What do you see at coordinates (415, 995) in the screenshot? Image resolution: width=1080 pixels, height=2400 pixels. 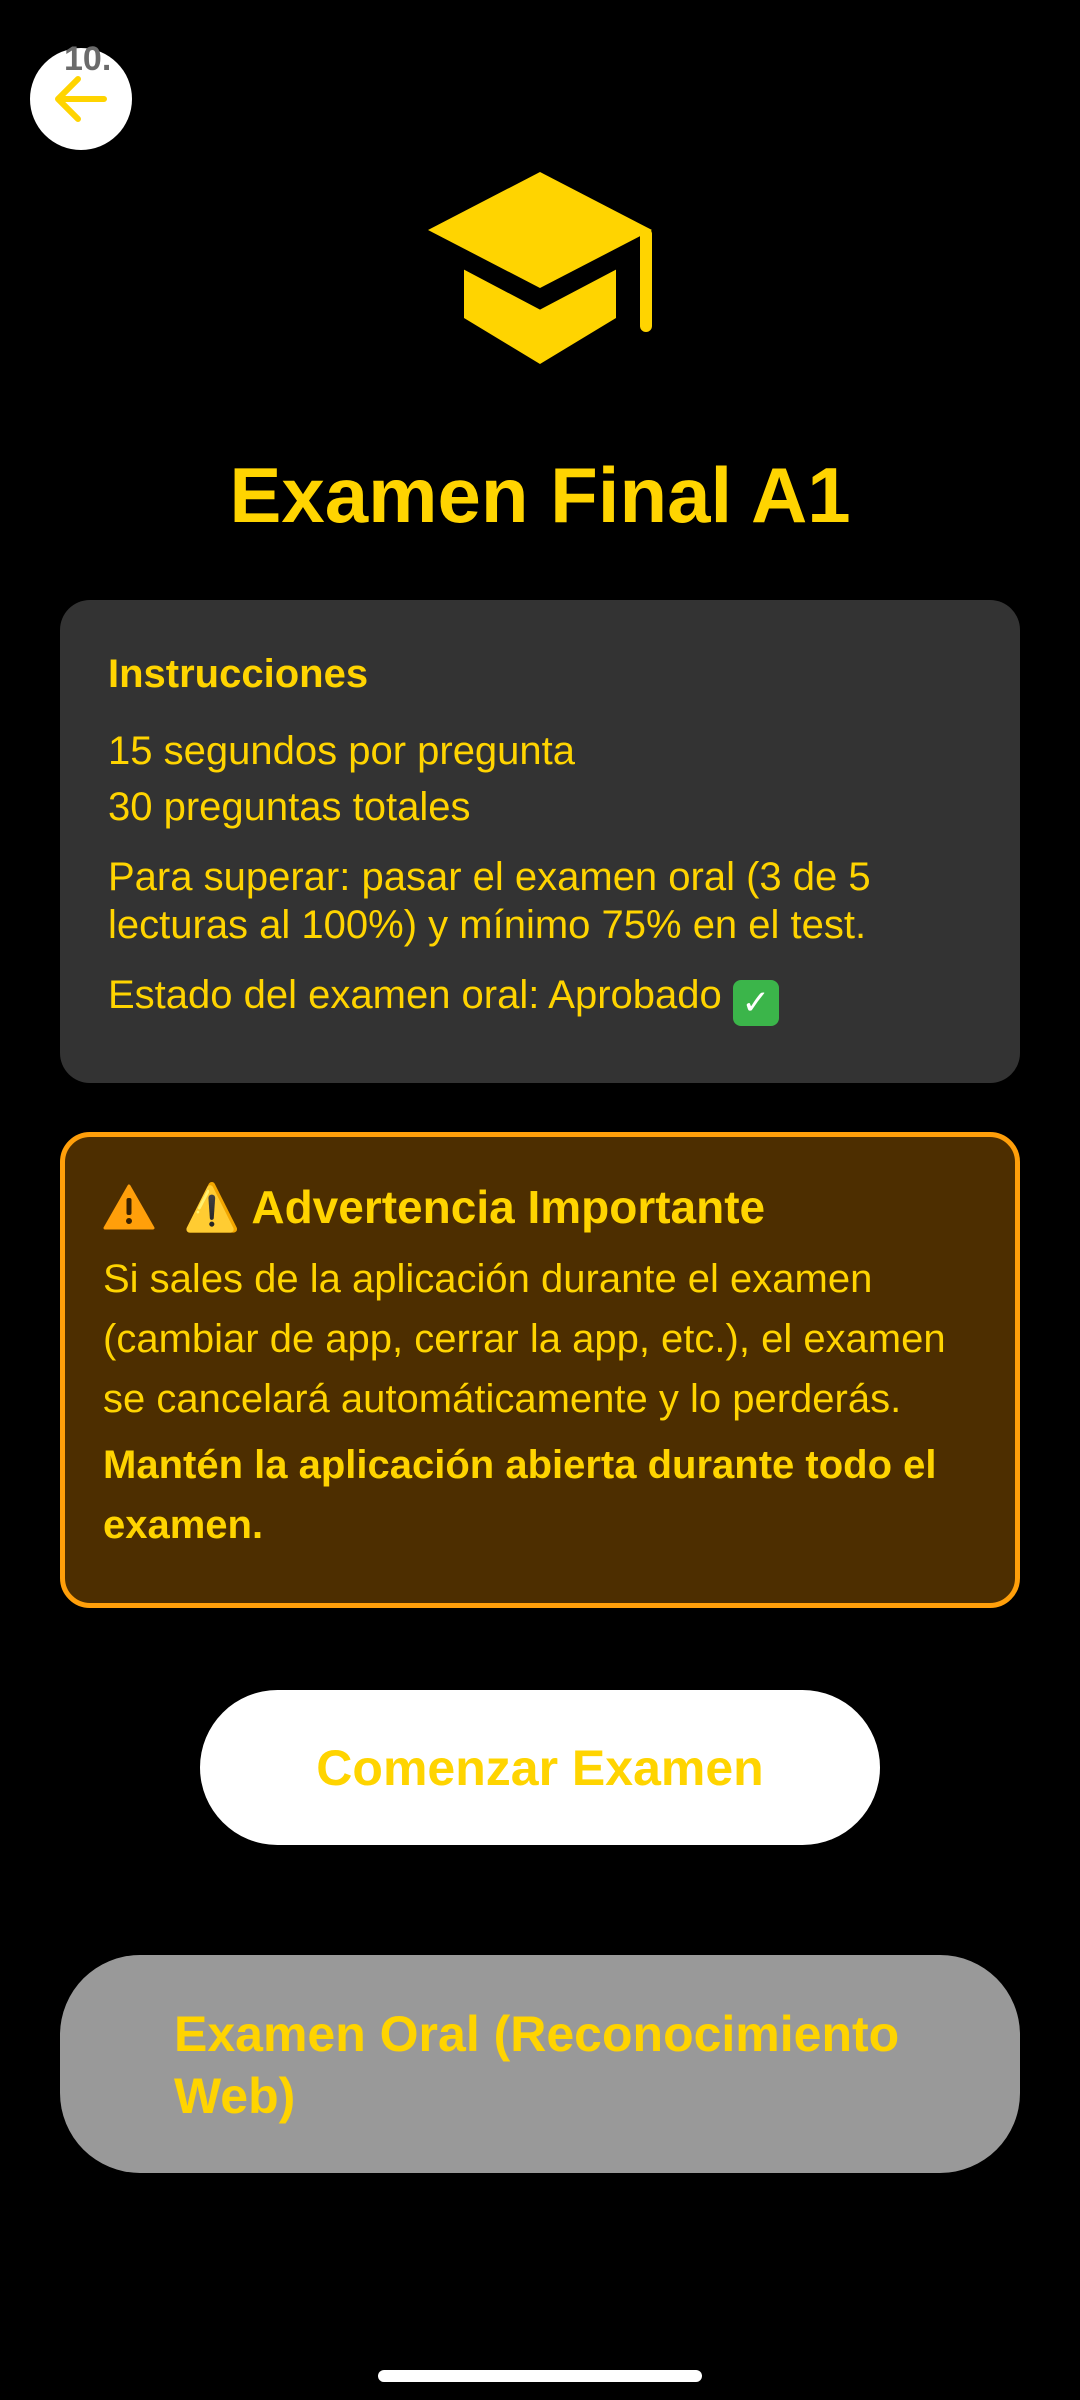 I see `oral-status-text: Estado del examen oral: Aprobado` at bounding box center [415, 995].